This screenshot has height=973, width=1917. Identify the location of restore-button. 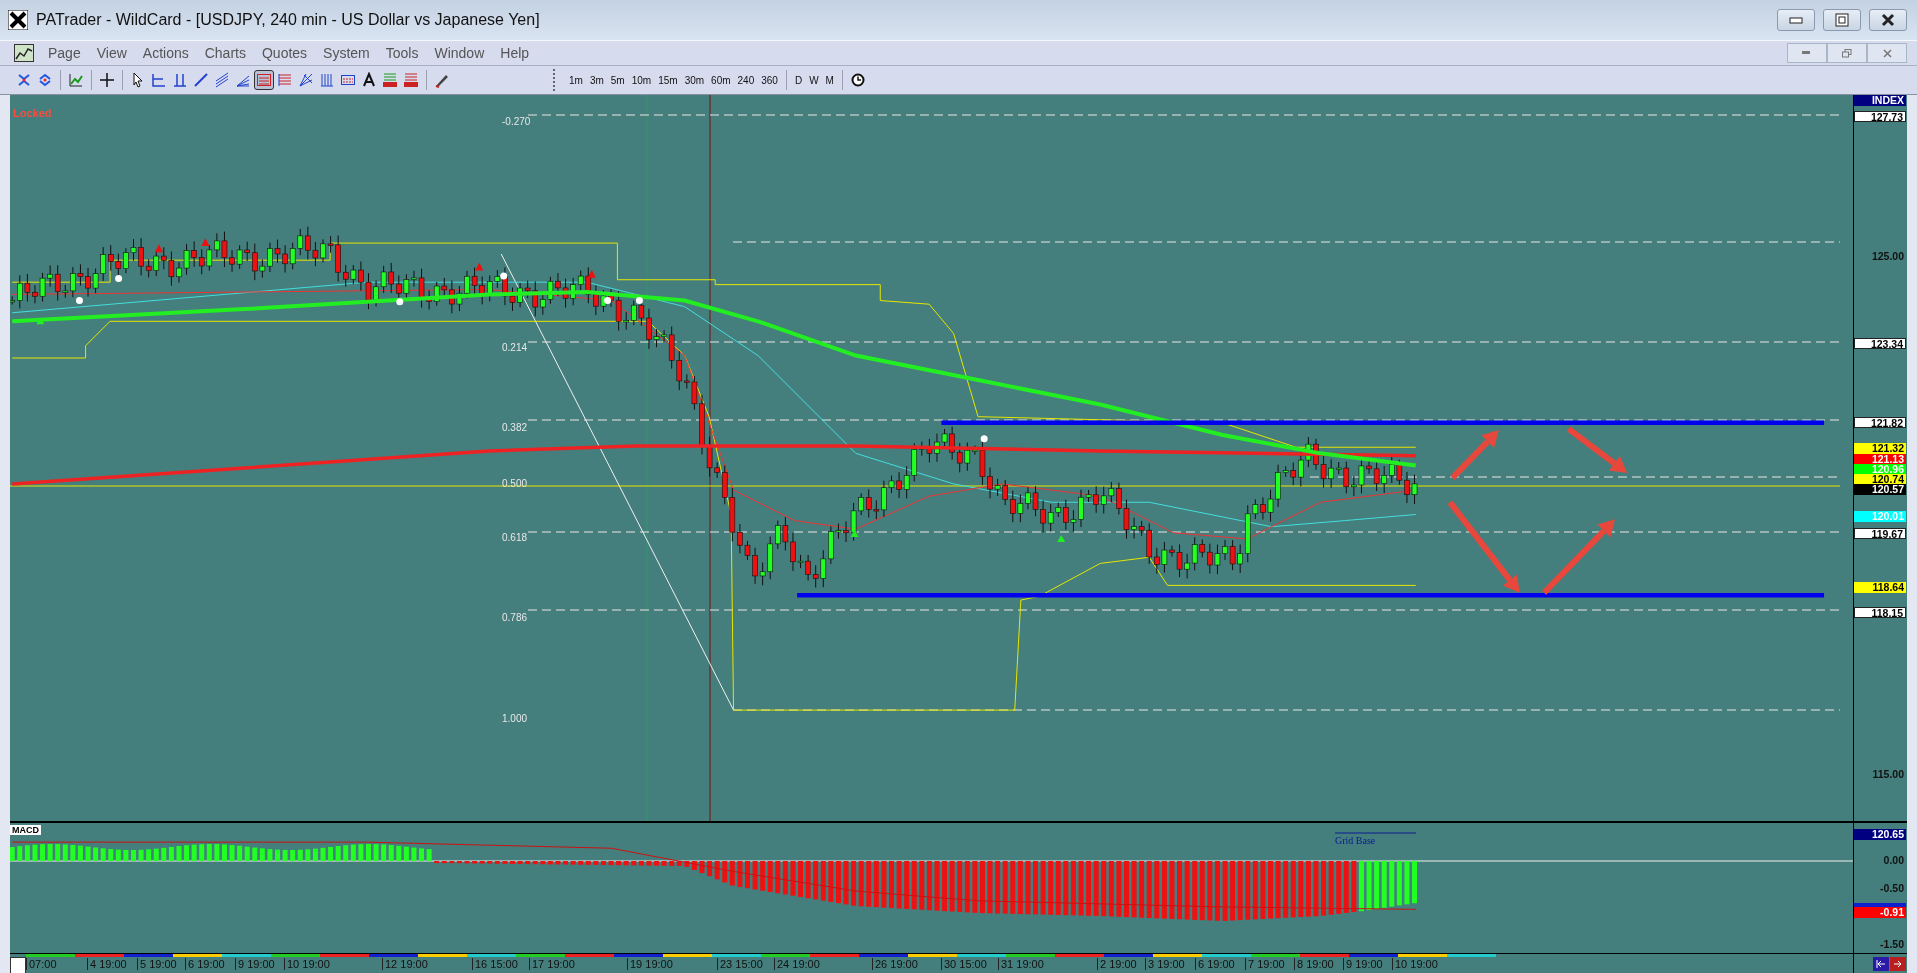
(1847, 53).